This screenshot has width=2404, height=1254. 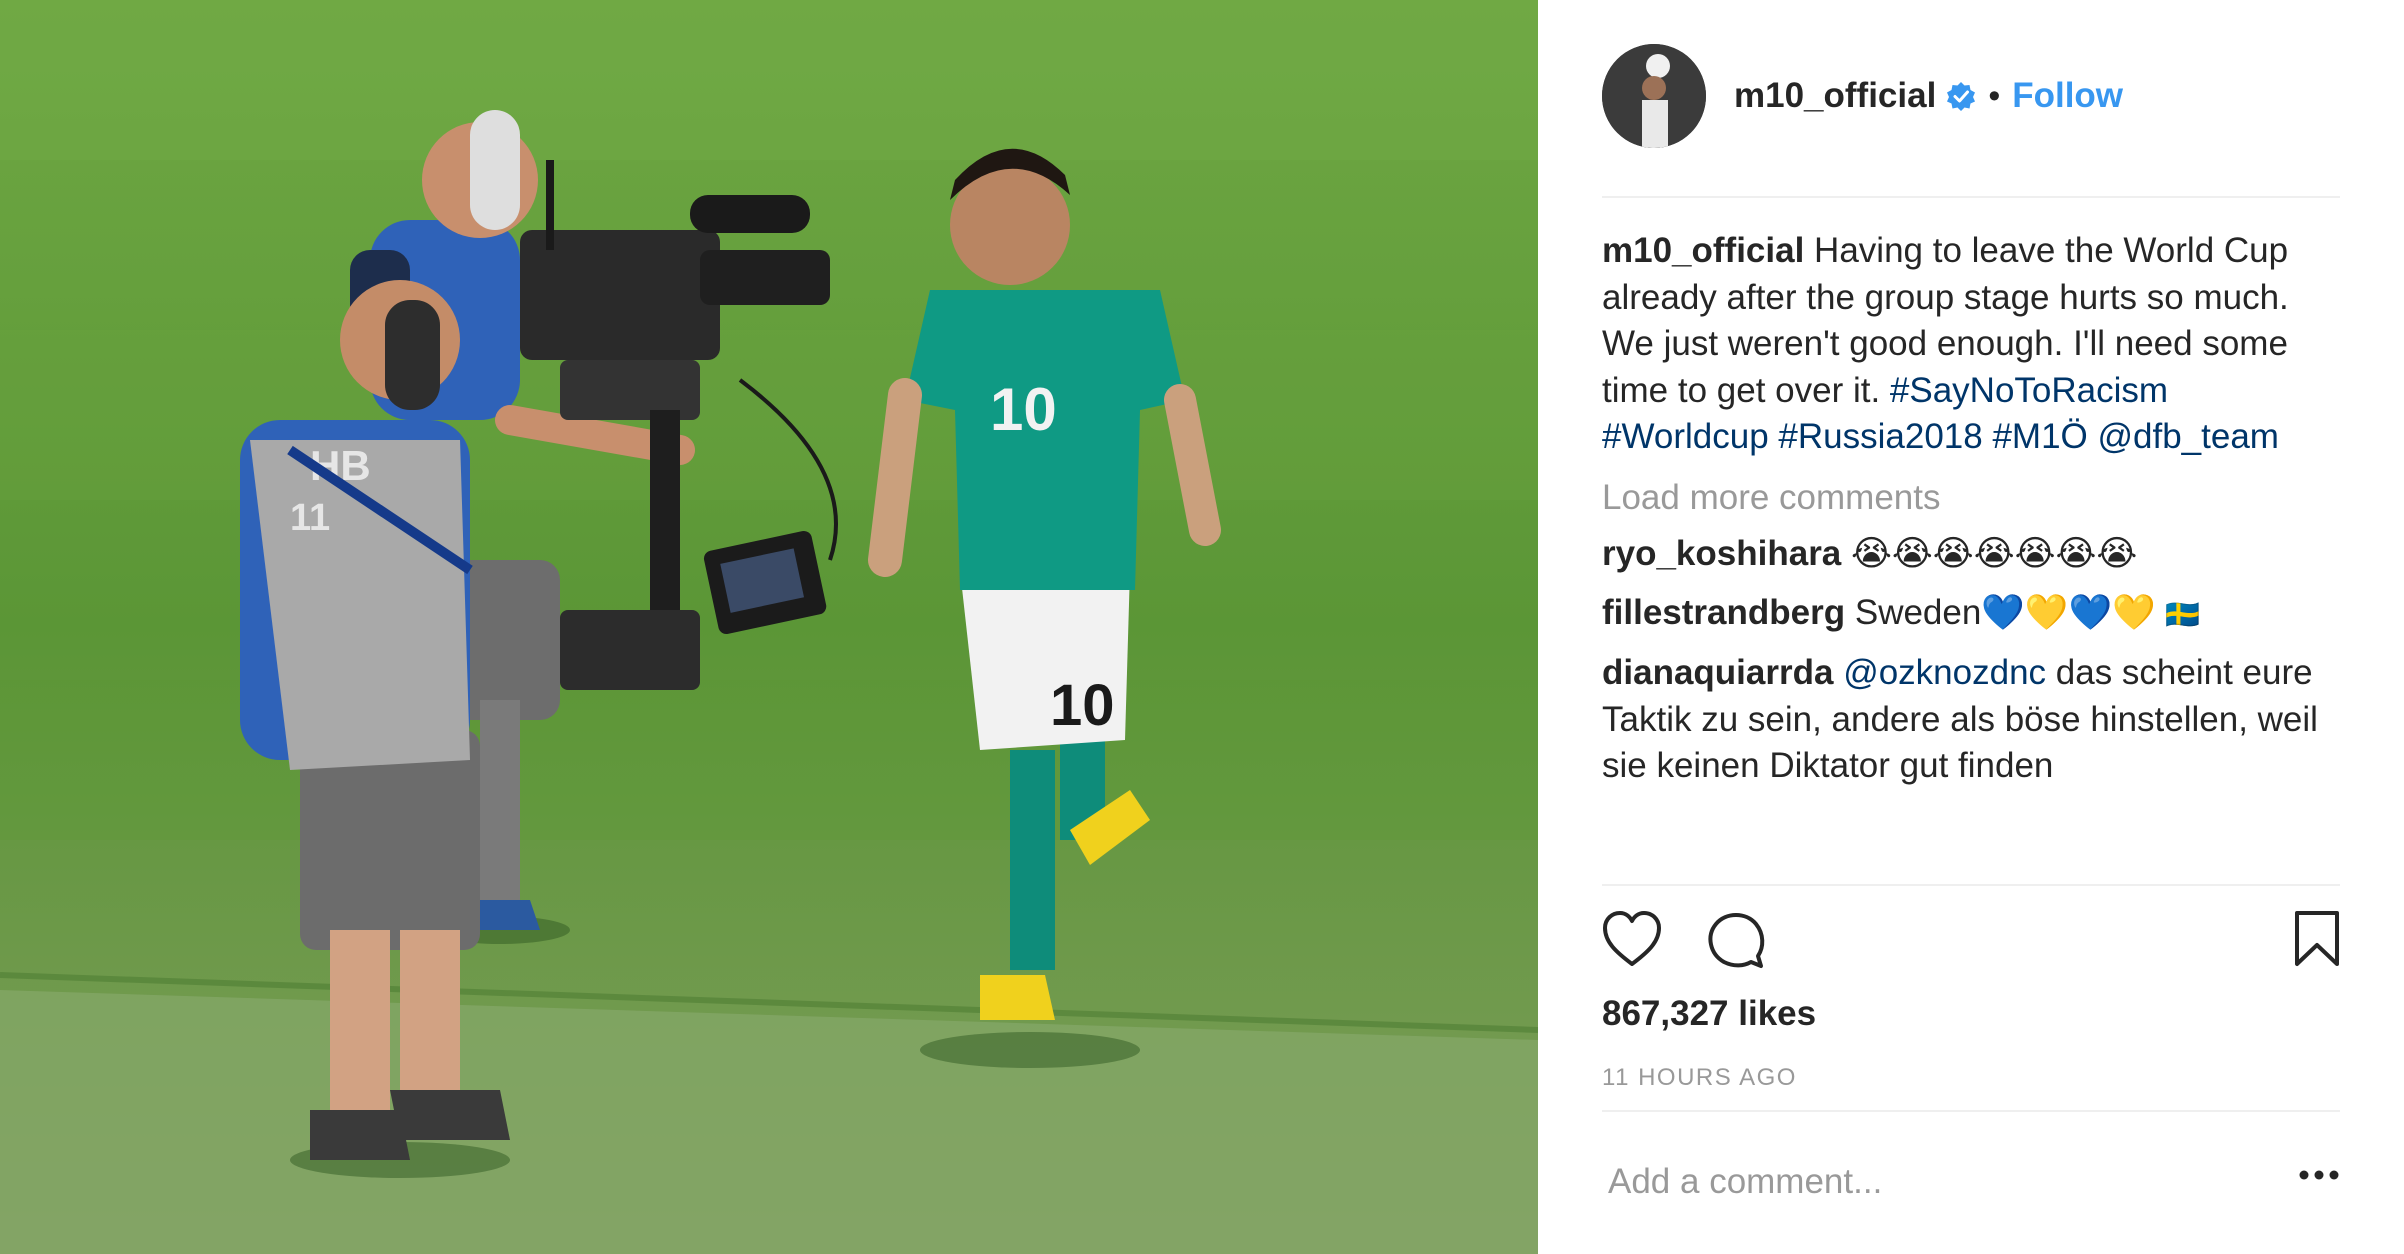 I want to click on avatar-image, so click(x=1654, y=96).